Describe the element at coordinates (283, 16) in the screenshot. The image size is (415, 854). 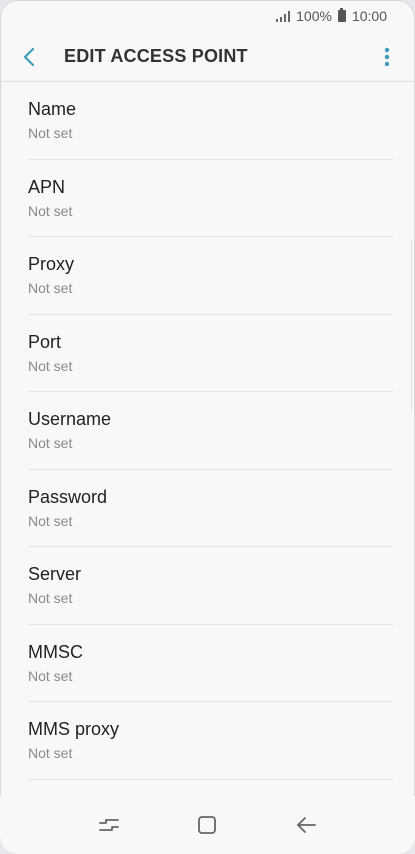
I see `signal-icon` at that location.